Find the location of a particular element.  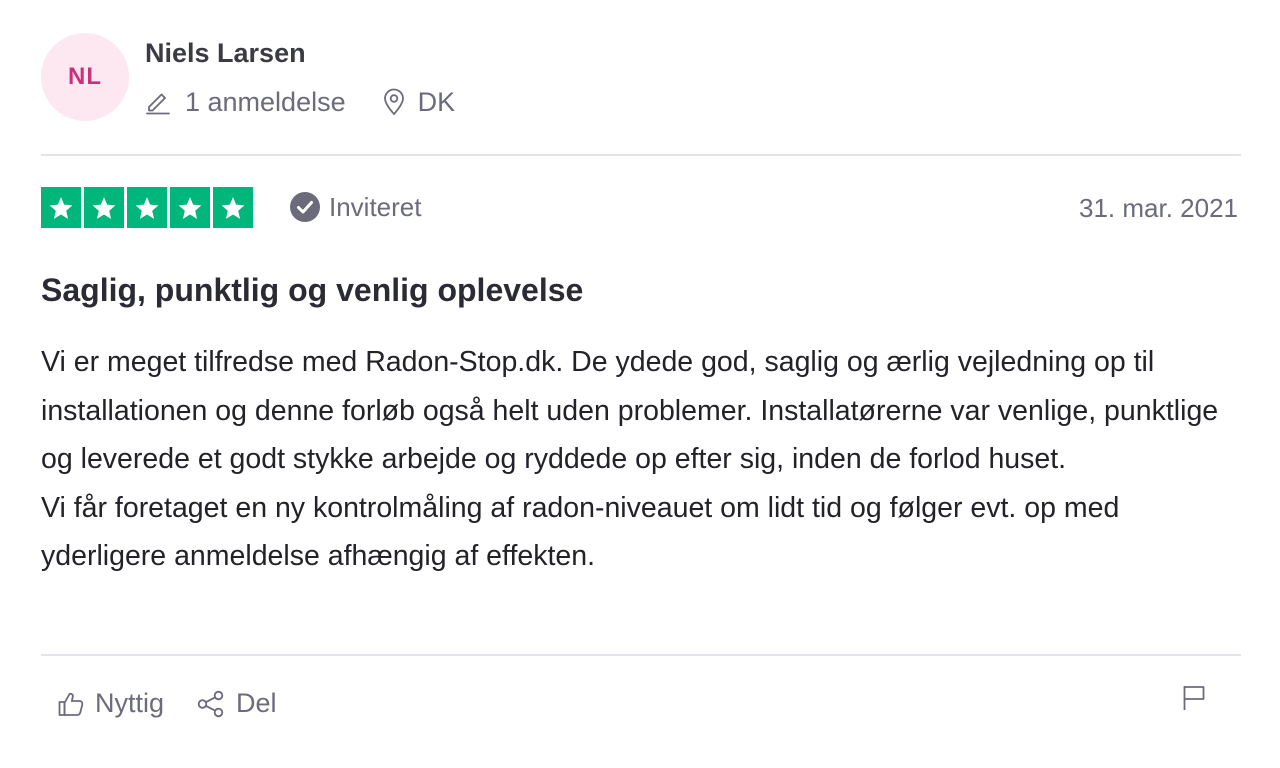

useful-button: Nyttig is located at coordinates (110, 703).